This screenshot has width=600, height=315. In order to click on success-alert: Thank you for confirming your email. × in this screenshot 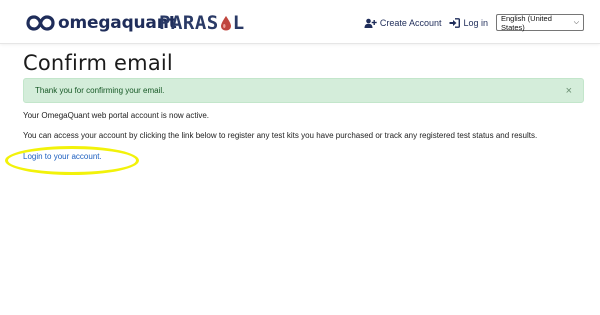, I will do `click(303, 90)`.